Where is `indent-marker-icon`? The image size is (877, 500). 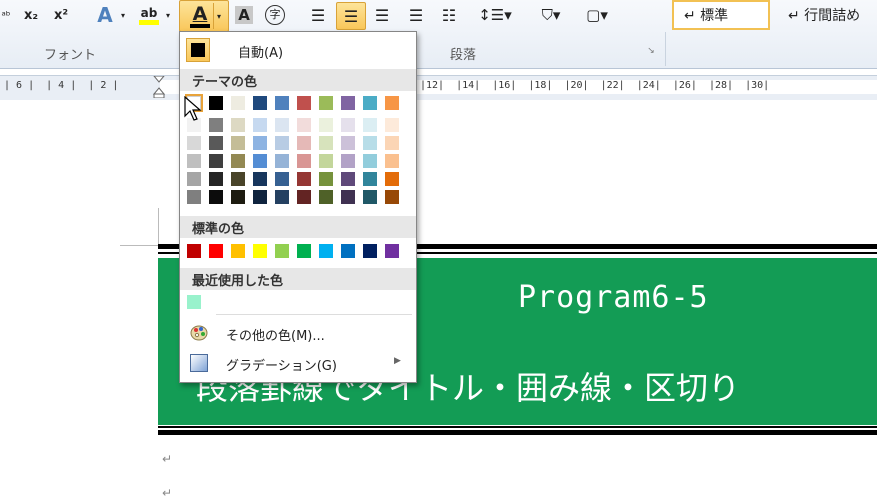 indent-marker-icon is located at coordinates (159, 87).